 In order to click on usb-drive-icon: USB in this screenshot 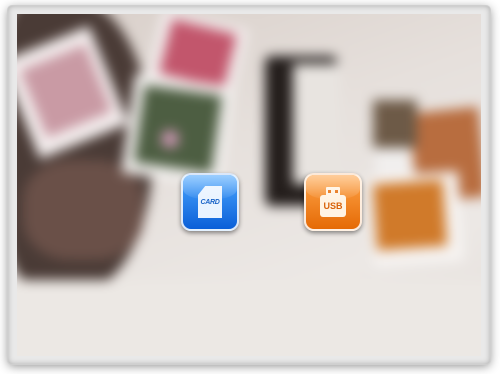, I will do `click(333, 202)`.